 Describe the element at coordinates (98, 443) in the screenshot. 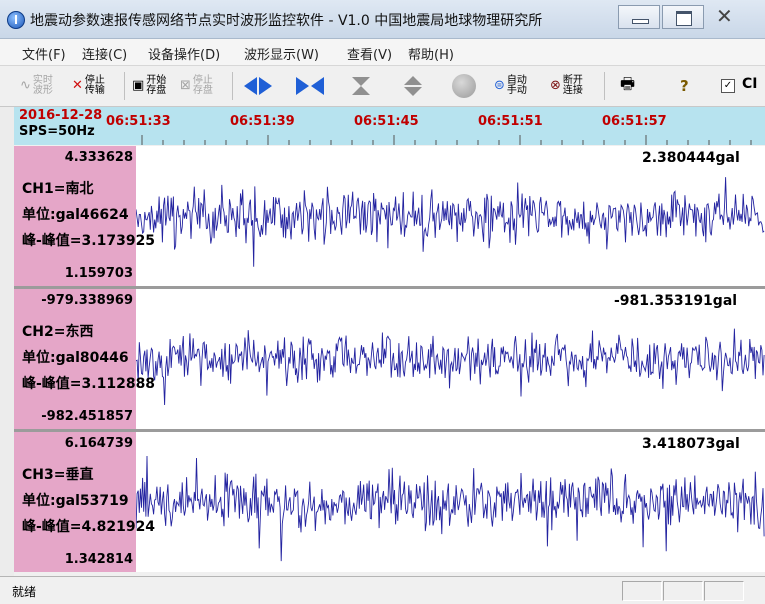

I see `channel-3-max: 6.164739` at that location.